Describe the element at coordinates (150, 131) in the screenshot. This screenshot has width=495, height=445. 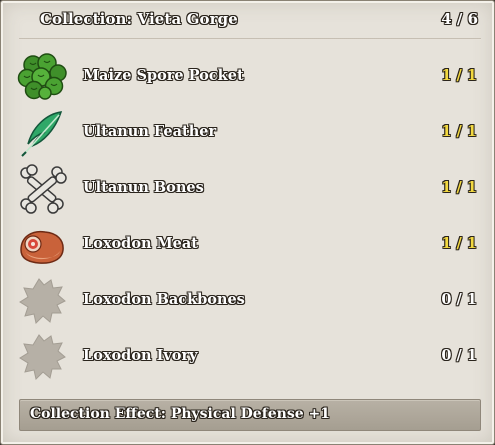
I see `item-name: Ultanun Feather` at that location.